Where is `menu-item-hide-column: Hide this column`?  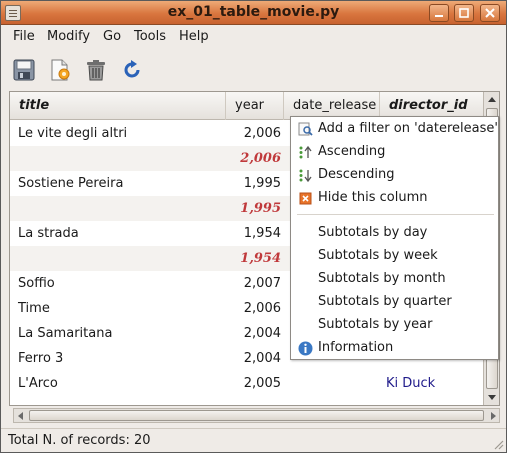 menu-item-hide-column: Hide this column is located at coordinates (394, 198).